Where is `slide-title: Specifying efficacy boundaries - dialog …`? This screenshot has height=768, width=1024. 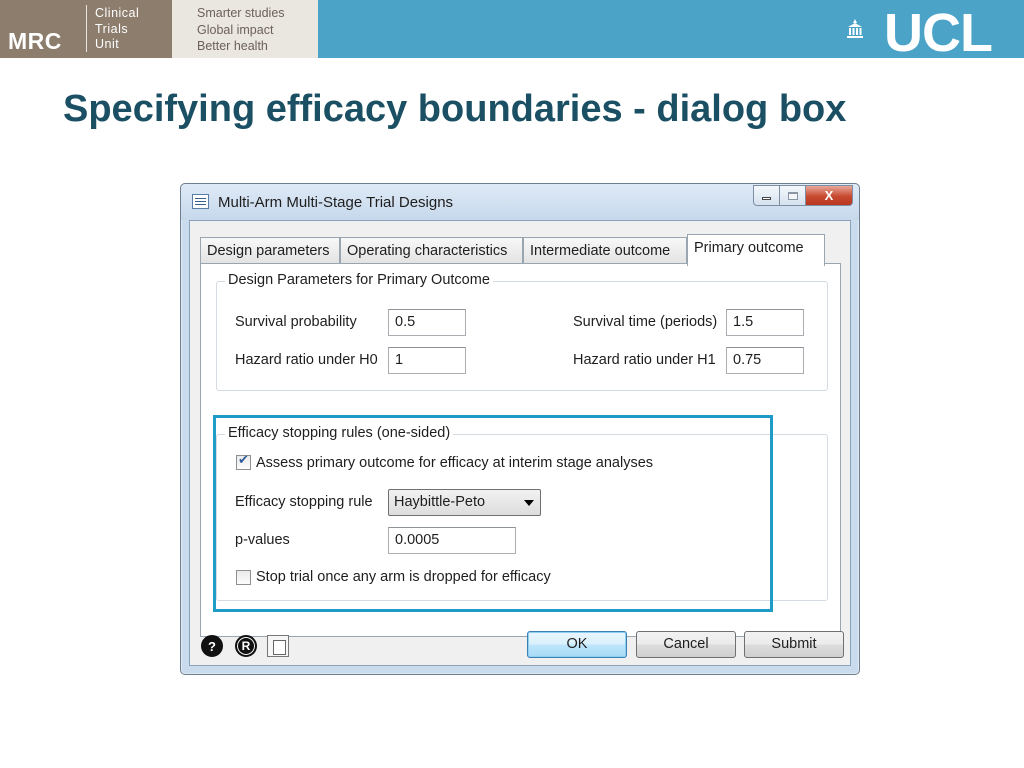 slide-title: Specifying efficacy boundaries - dialog … is located at coordinates (455, 109).